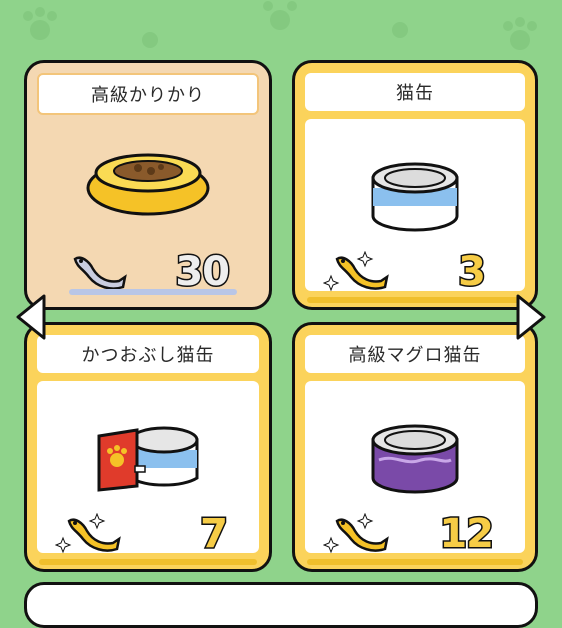  Describe the element at coordinates (148, 354) in the screenshot. I see `item-title: かつおぶし猫缶` at that location.